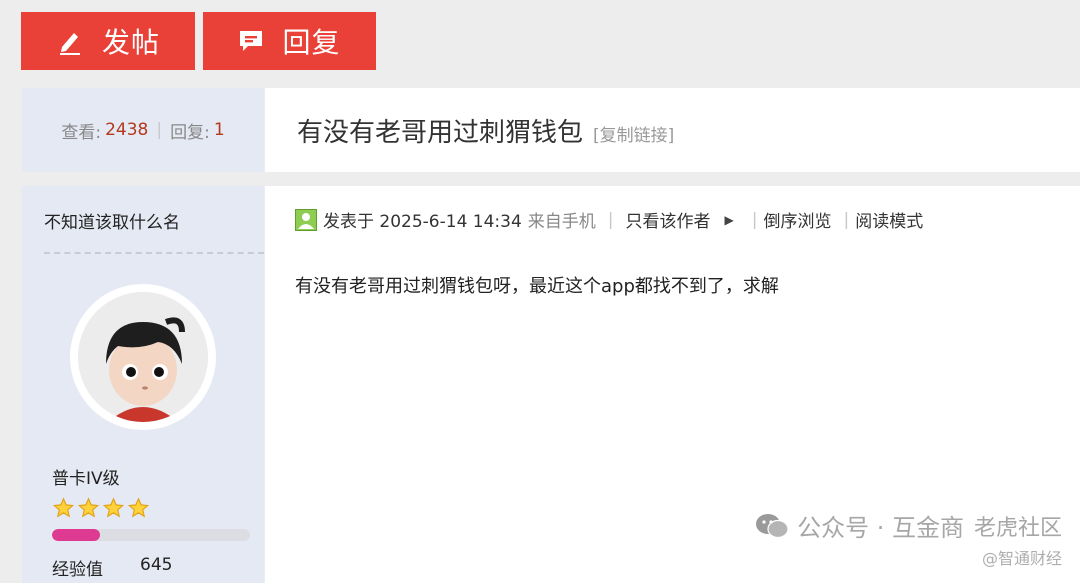  Describe the element at coordinates (81, 132) in the screenshot. I see `views-label: 查看:` at that location.